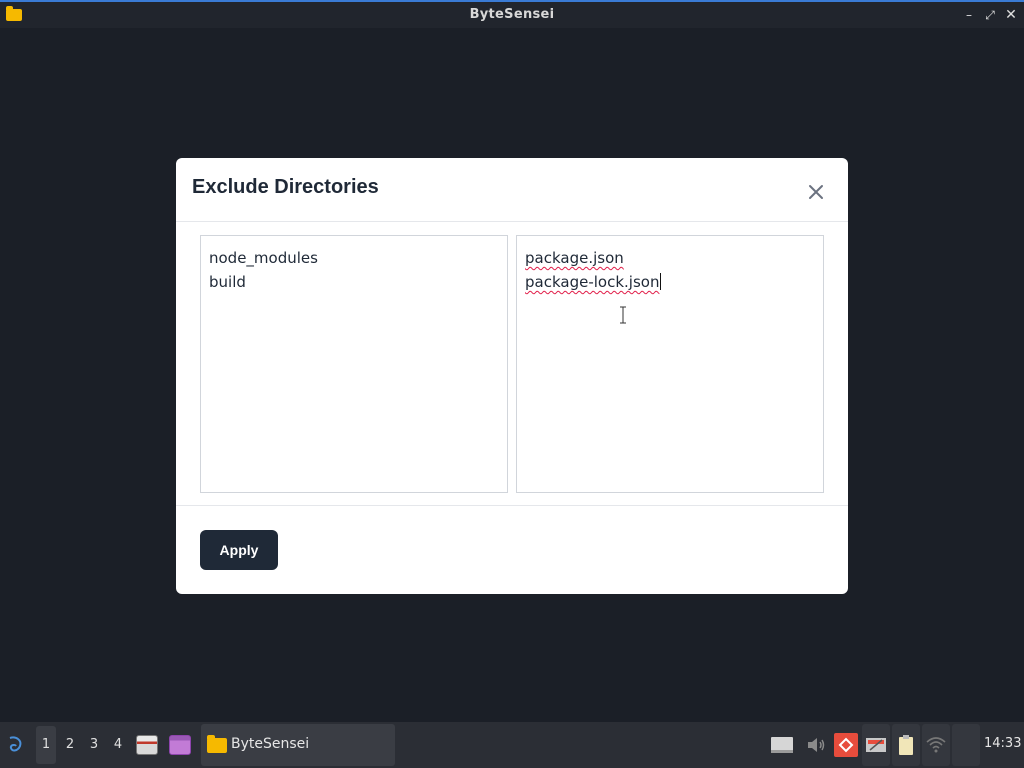 Image resolution: width=1024 pixels, height=768 pixels. Describe the element at coordinates (846, 745) in the screenshot. I see `anydesk-icon` at that location.